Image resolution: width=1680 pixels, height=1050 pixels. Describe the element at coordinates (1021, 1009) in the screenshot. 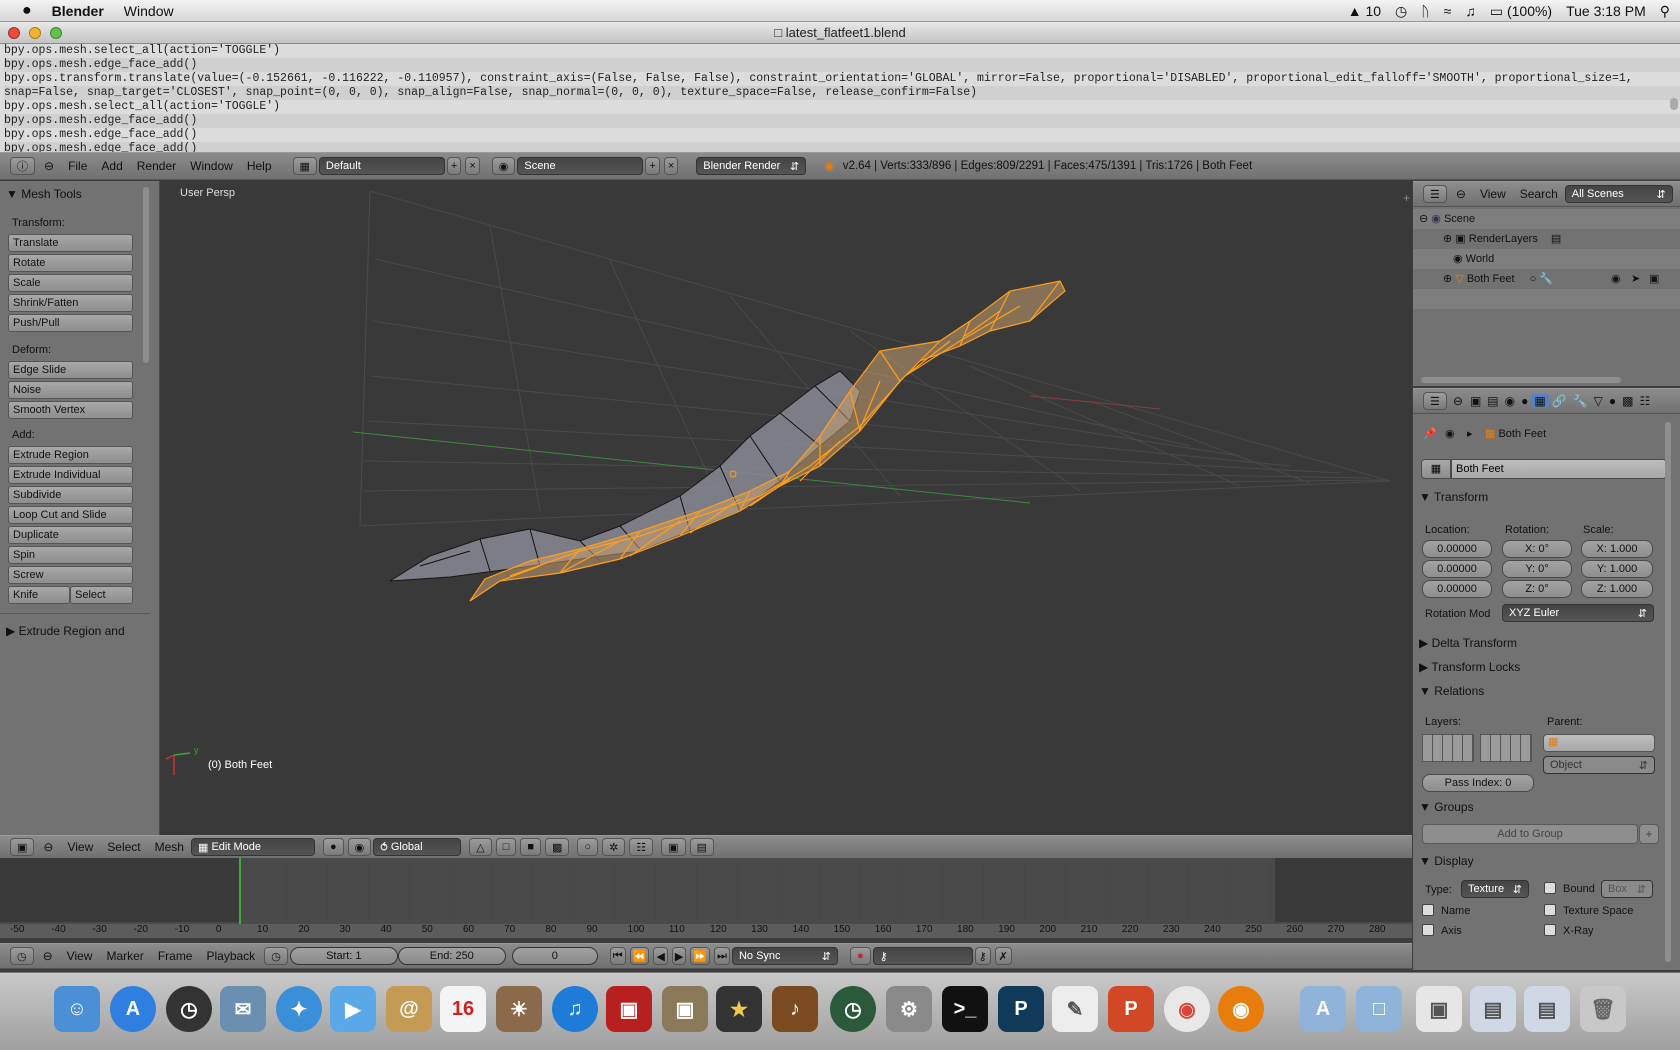

I see `dock-p-app-icon: P` at that location.